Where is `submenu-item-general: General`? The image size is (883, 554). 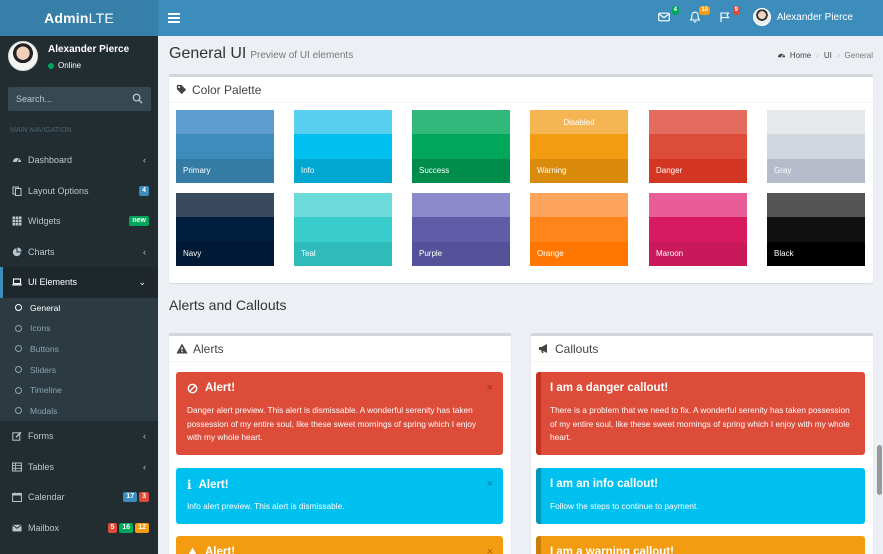 submenu-item-general: General is located at coordinates (79, 308).